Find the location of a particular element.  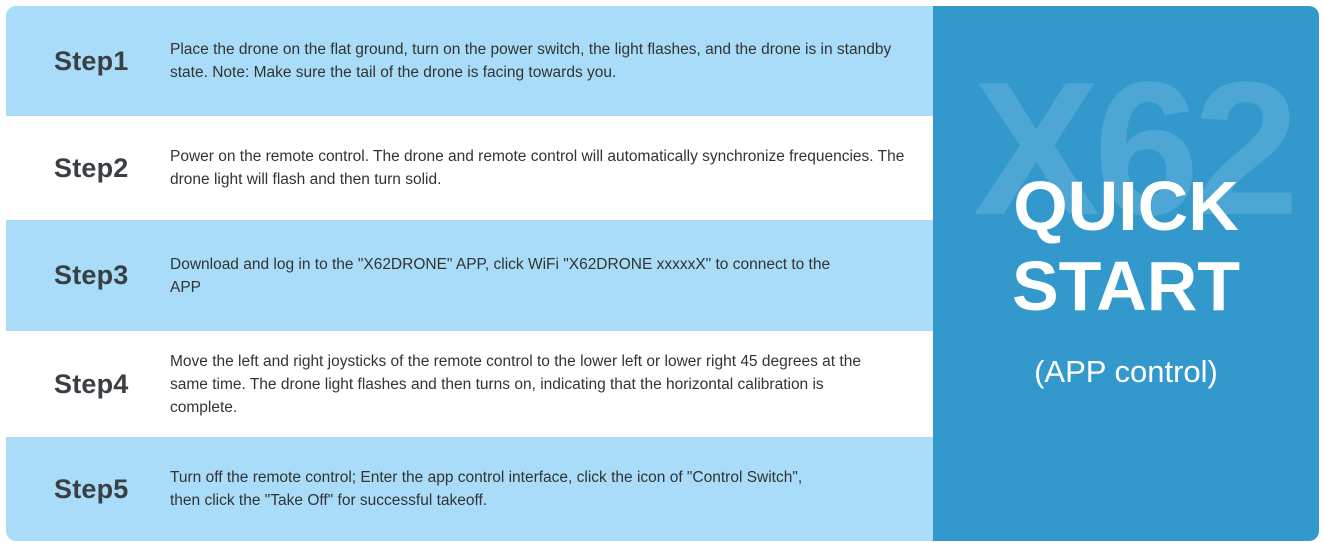

step-label: Step2 is located at coordinates (91, 167).